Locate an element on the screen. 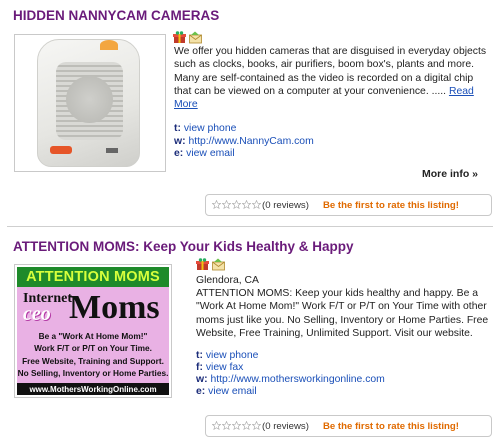  listing-title: HIDDEN NANNYCAM CAMERAS is located at coordinates (116, 15).